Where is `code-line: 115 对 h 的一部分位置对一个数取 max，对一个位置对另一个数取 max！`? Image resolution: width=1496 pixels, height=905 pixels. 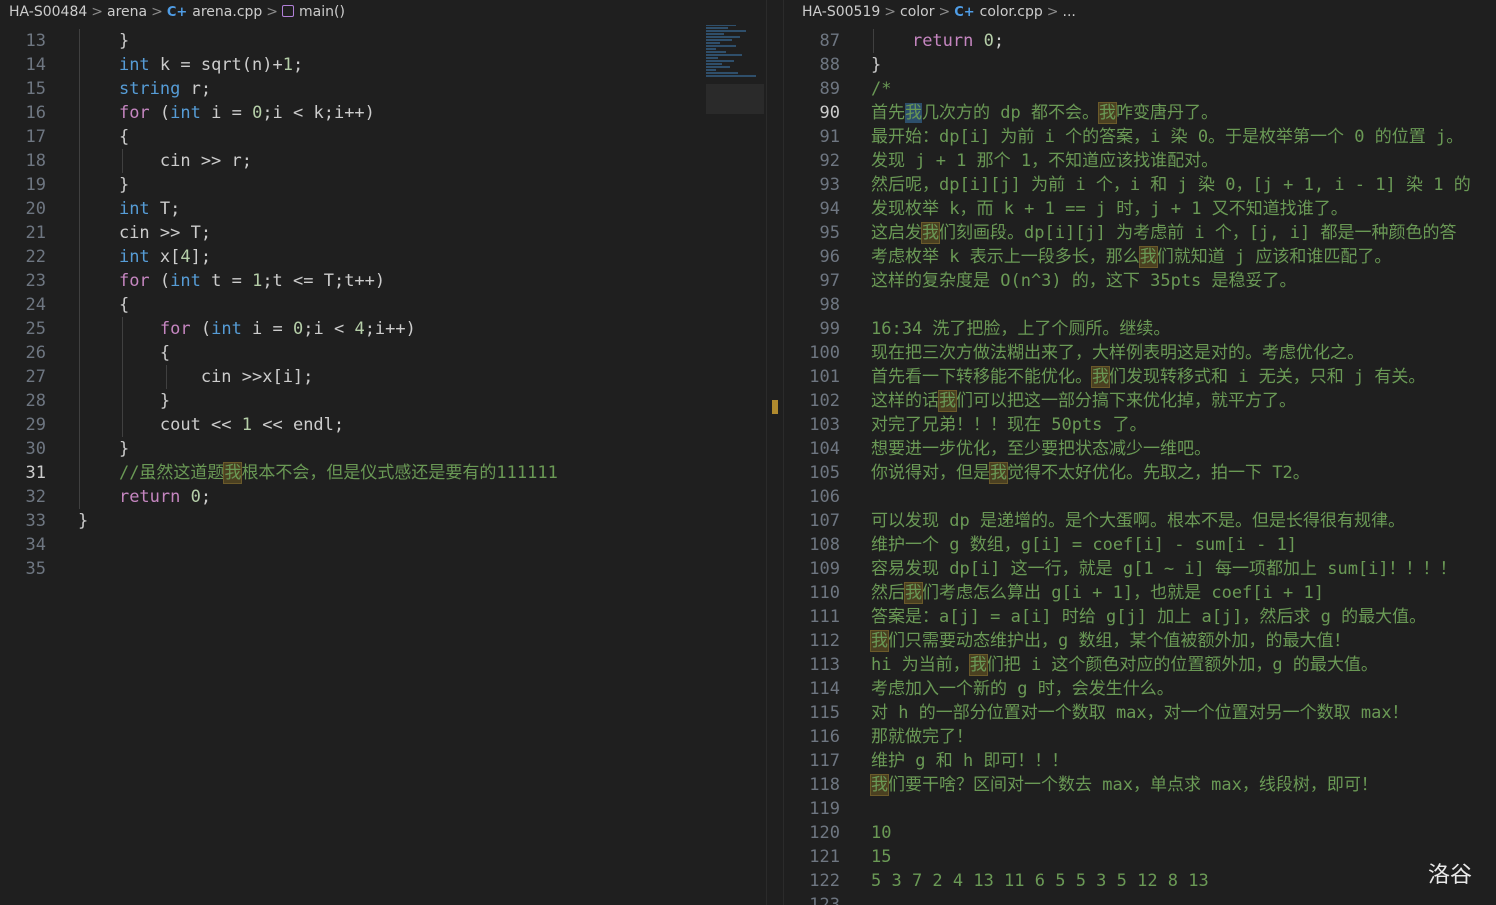
code-line: 115 对 h 的一部分位置对一个数取 max，对一个位置对另一个数取 max！ is located at coordinates (1140, 713).